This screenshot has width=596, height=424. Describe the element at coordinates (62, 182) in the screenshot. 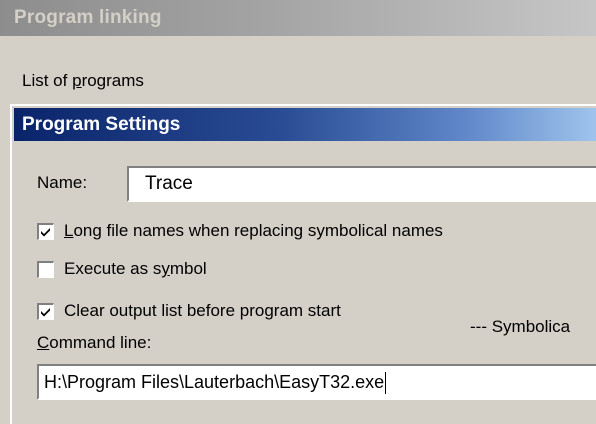

I see `name-label: Name:` at that location.